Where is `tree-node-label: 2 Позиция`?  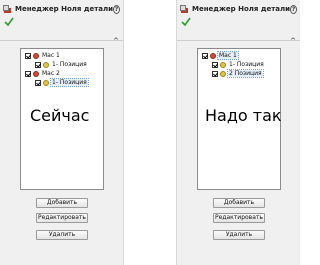
tree-node-label: 2 Позиция is located at coordinates (245, 73).